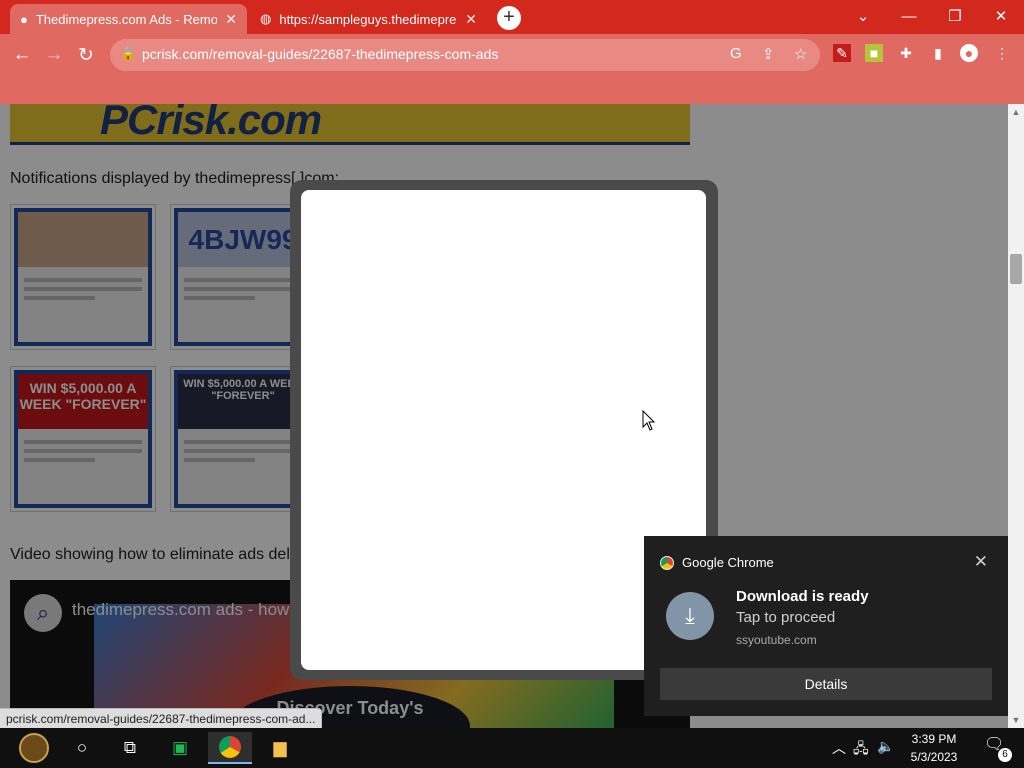 This screenshot has height=768, width=1024. What do you see at coordinates (86, 55) in the screenshot?
I see `reload-button: ↻` at bounding box center [86, 55].